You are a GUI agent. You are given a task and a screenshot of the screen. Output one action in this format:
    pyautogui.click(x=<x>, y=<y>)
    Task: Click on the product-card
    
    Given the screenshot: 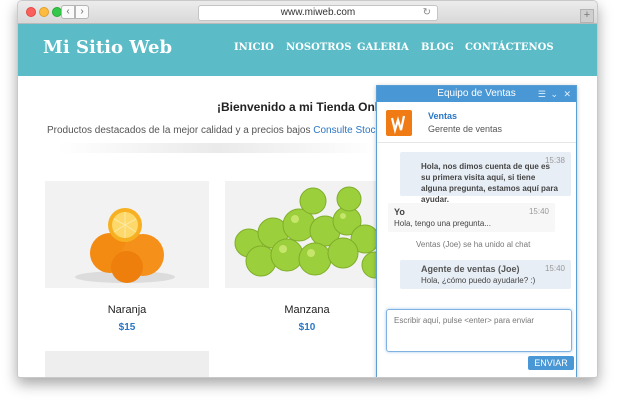 What is the action you would take?
    pyautogui.click(x=127, y=364)
    